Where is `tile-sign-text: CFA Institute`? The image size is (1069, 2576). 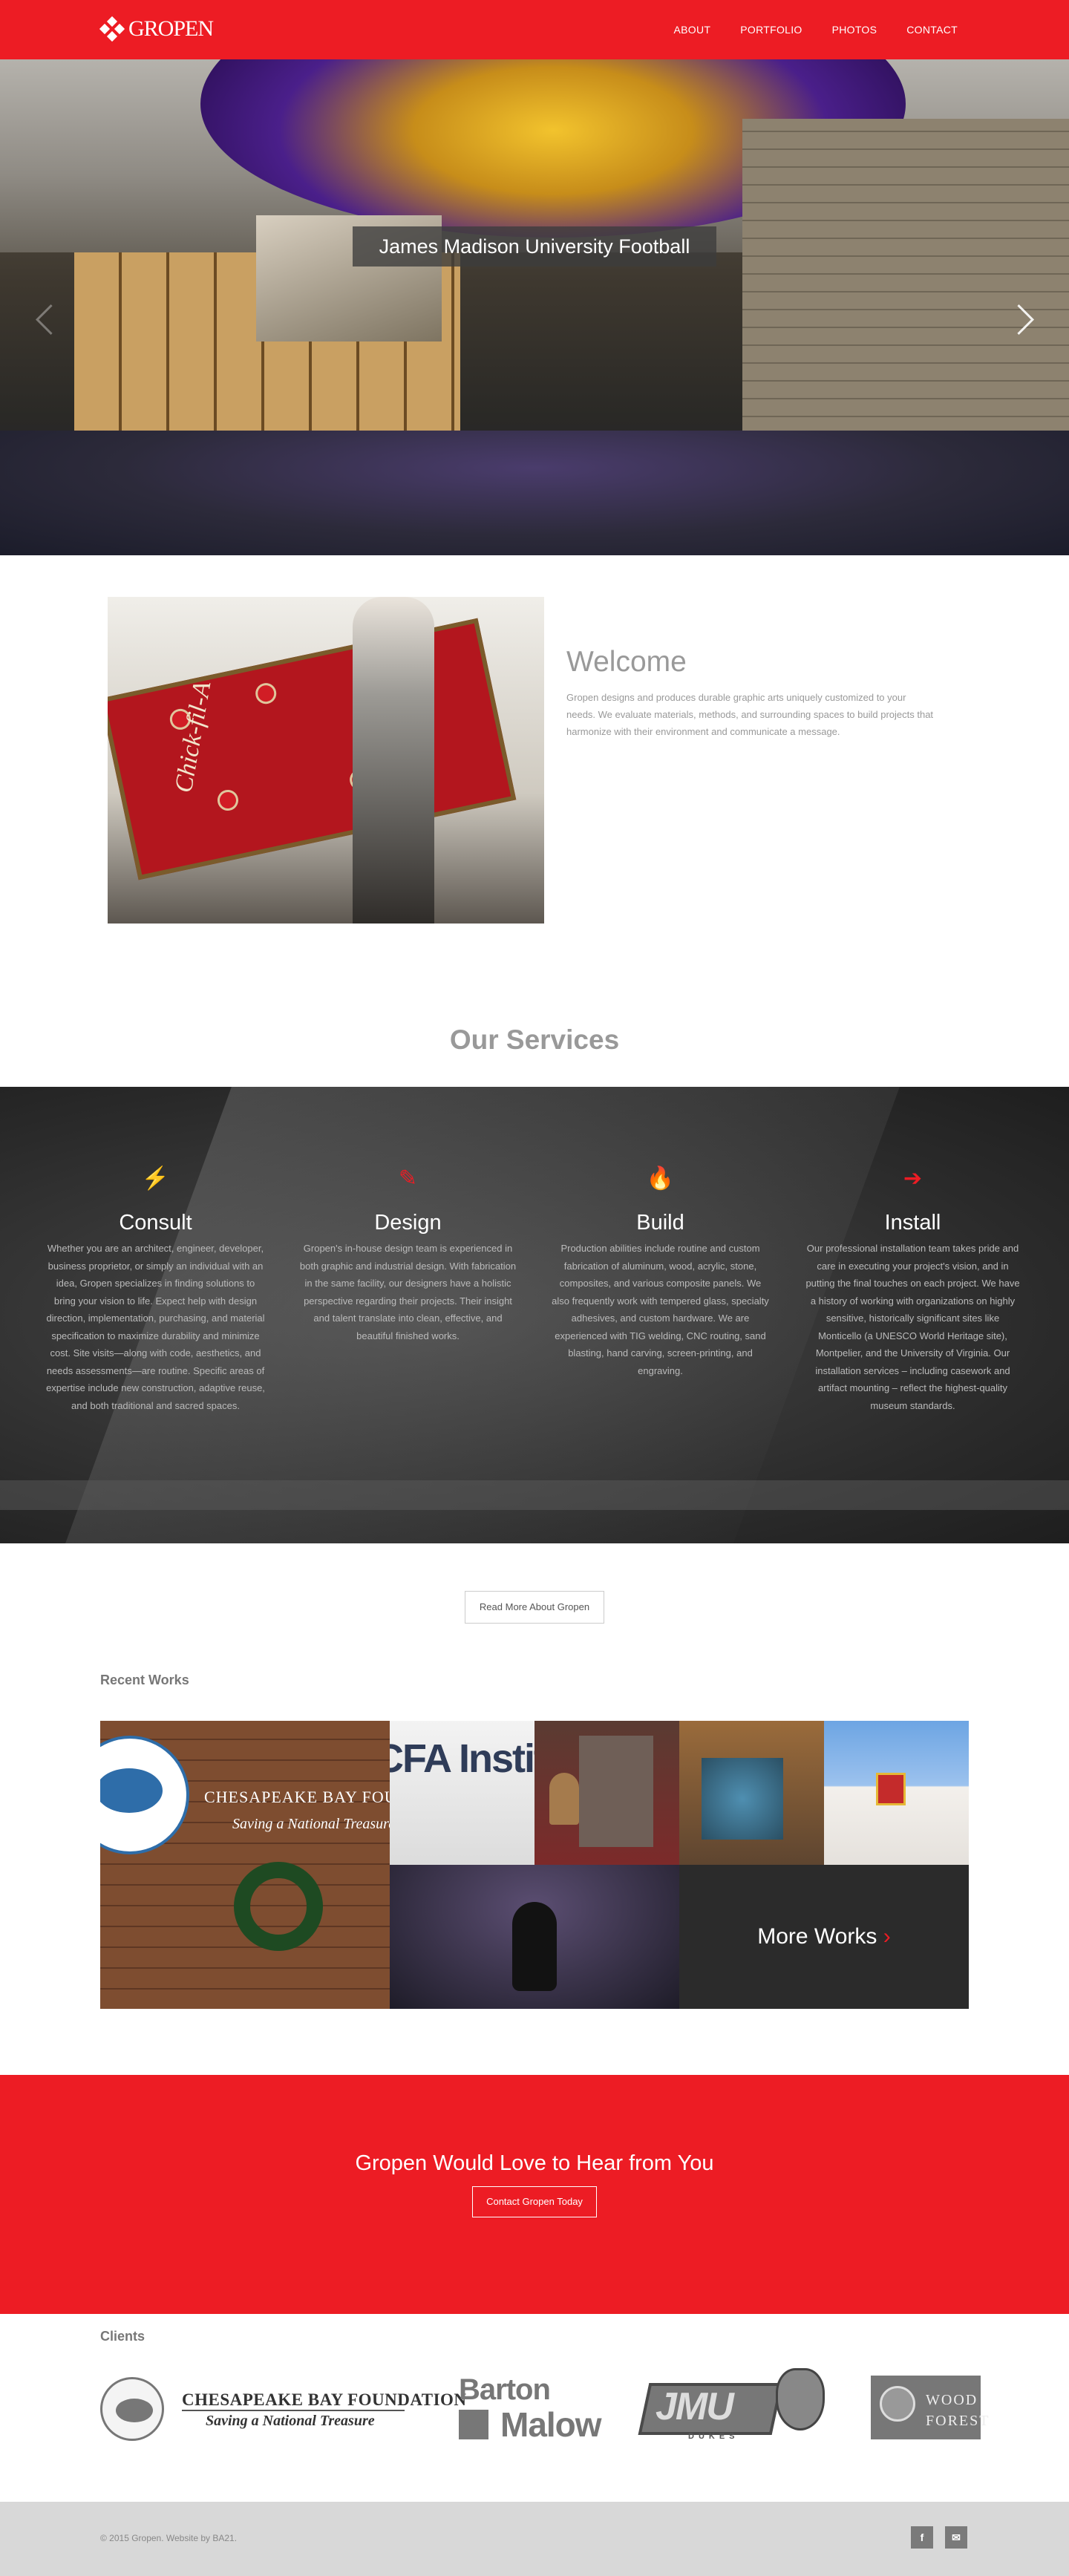
tile-sign-text: CFA Institute is located at coordinates (462, 1758).